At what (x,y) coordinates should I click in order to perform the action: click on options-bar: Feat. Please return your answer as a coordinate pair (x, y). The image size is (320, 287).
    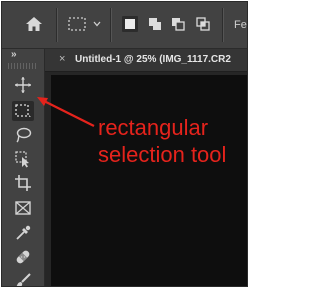
    Looking at the image, I should click on (124, 25).